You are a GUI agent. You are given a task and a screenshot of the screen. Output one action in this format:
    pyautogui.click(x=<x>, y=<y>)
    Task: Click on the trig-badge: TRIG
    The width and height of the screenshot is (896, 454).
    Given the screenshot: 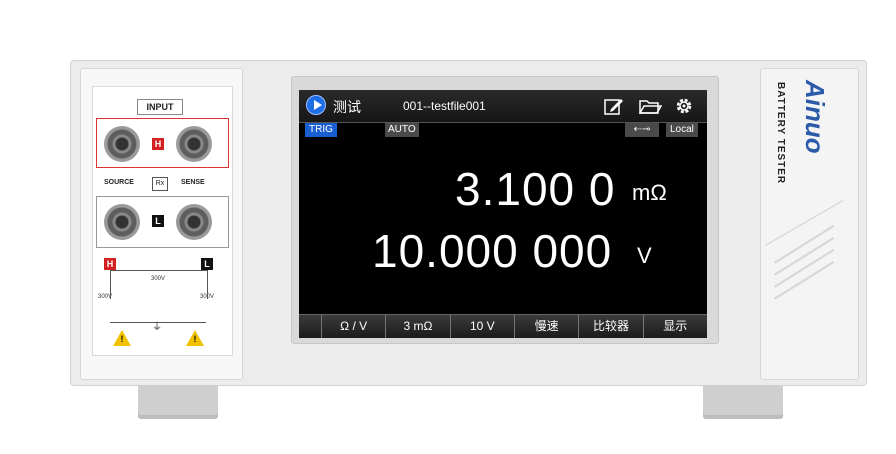 What is the action you would take?
    pyautogui.click(x=321, y=130)
    